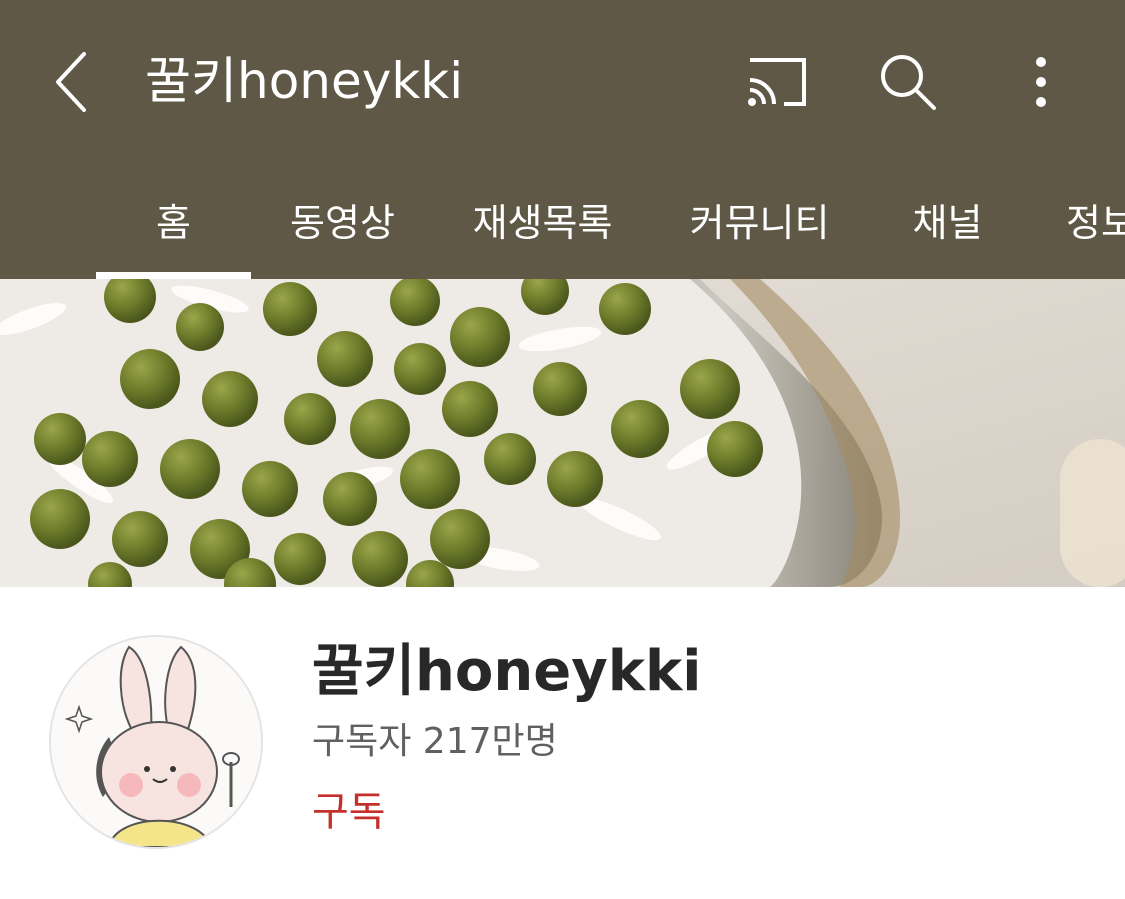 This screenshot has width=1125, height=899. Describe the element at coordinates (542, 219) in the screenshot. I see `tab-playlists: 재생목록` at that location.